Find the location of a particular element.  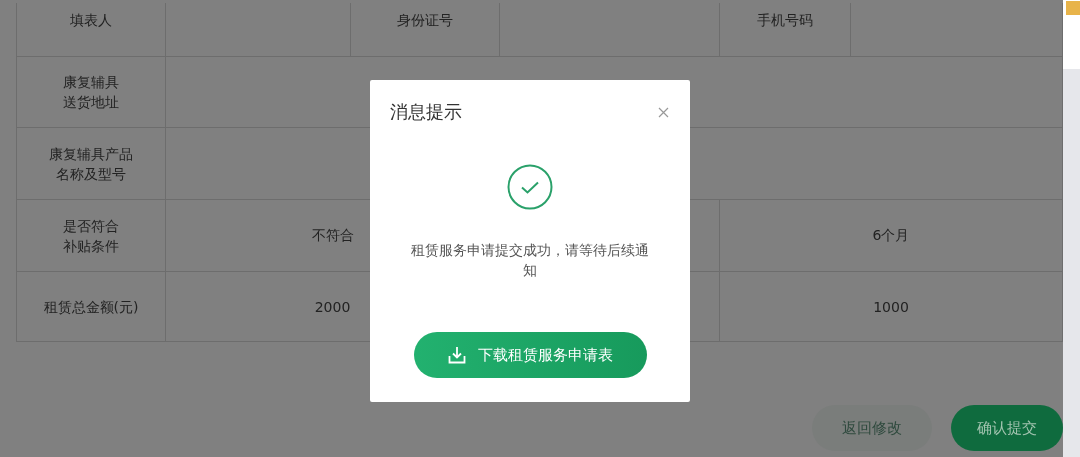

success-check-icon is located at coordinates (530, 187).